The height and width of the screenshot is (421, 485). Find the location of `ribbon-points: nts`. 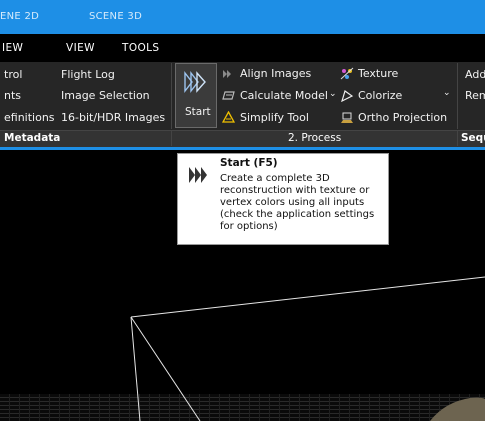

ribbon-points: nts is located at coordinates (12, 95).